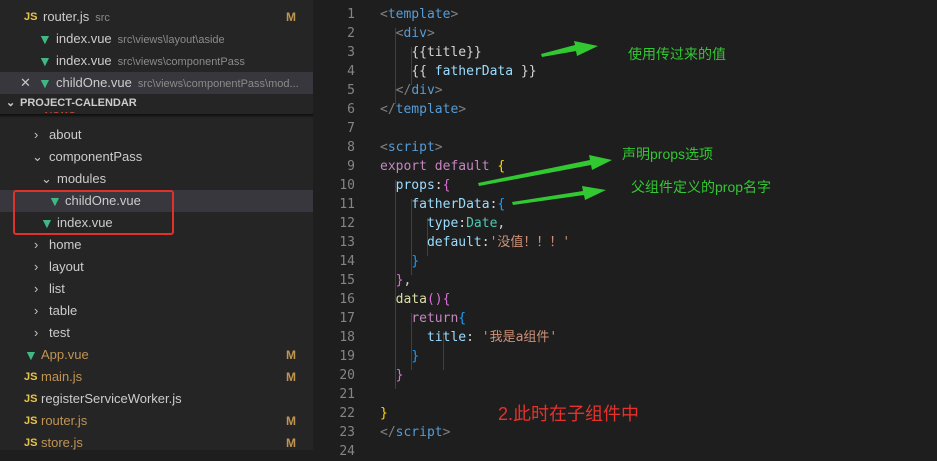 The height and width of the screenshot is (461, 937). What do you see at coordinates (65, 134) in the screenshot?
I see `folder-label: about` at bounding box center [65, 134].